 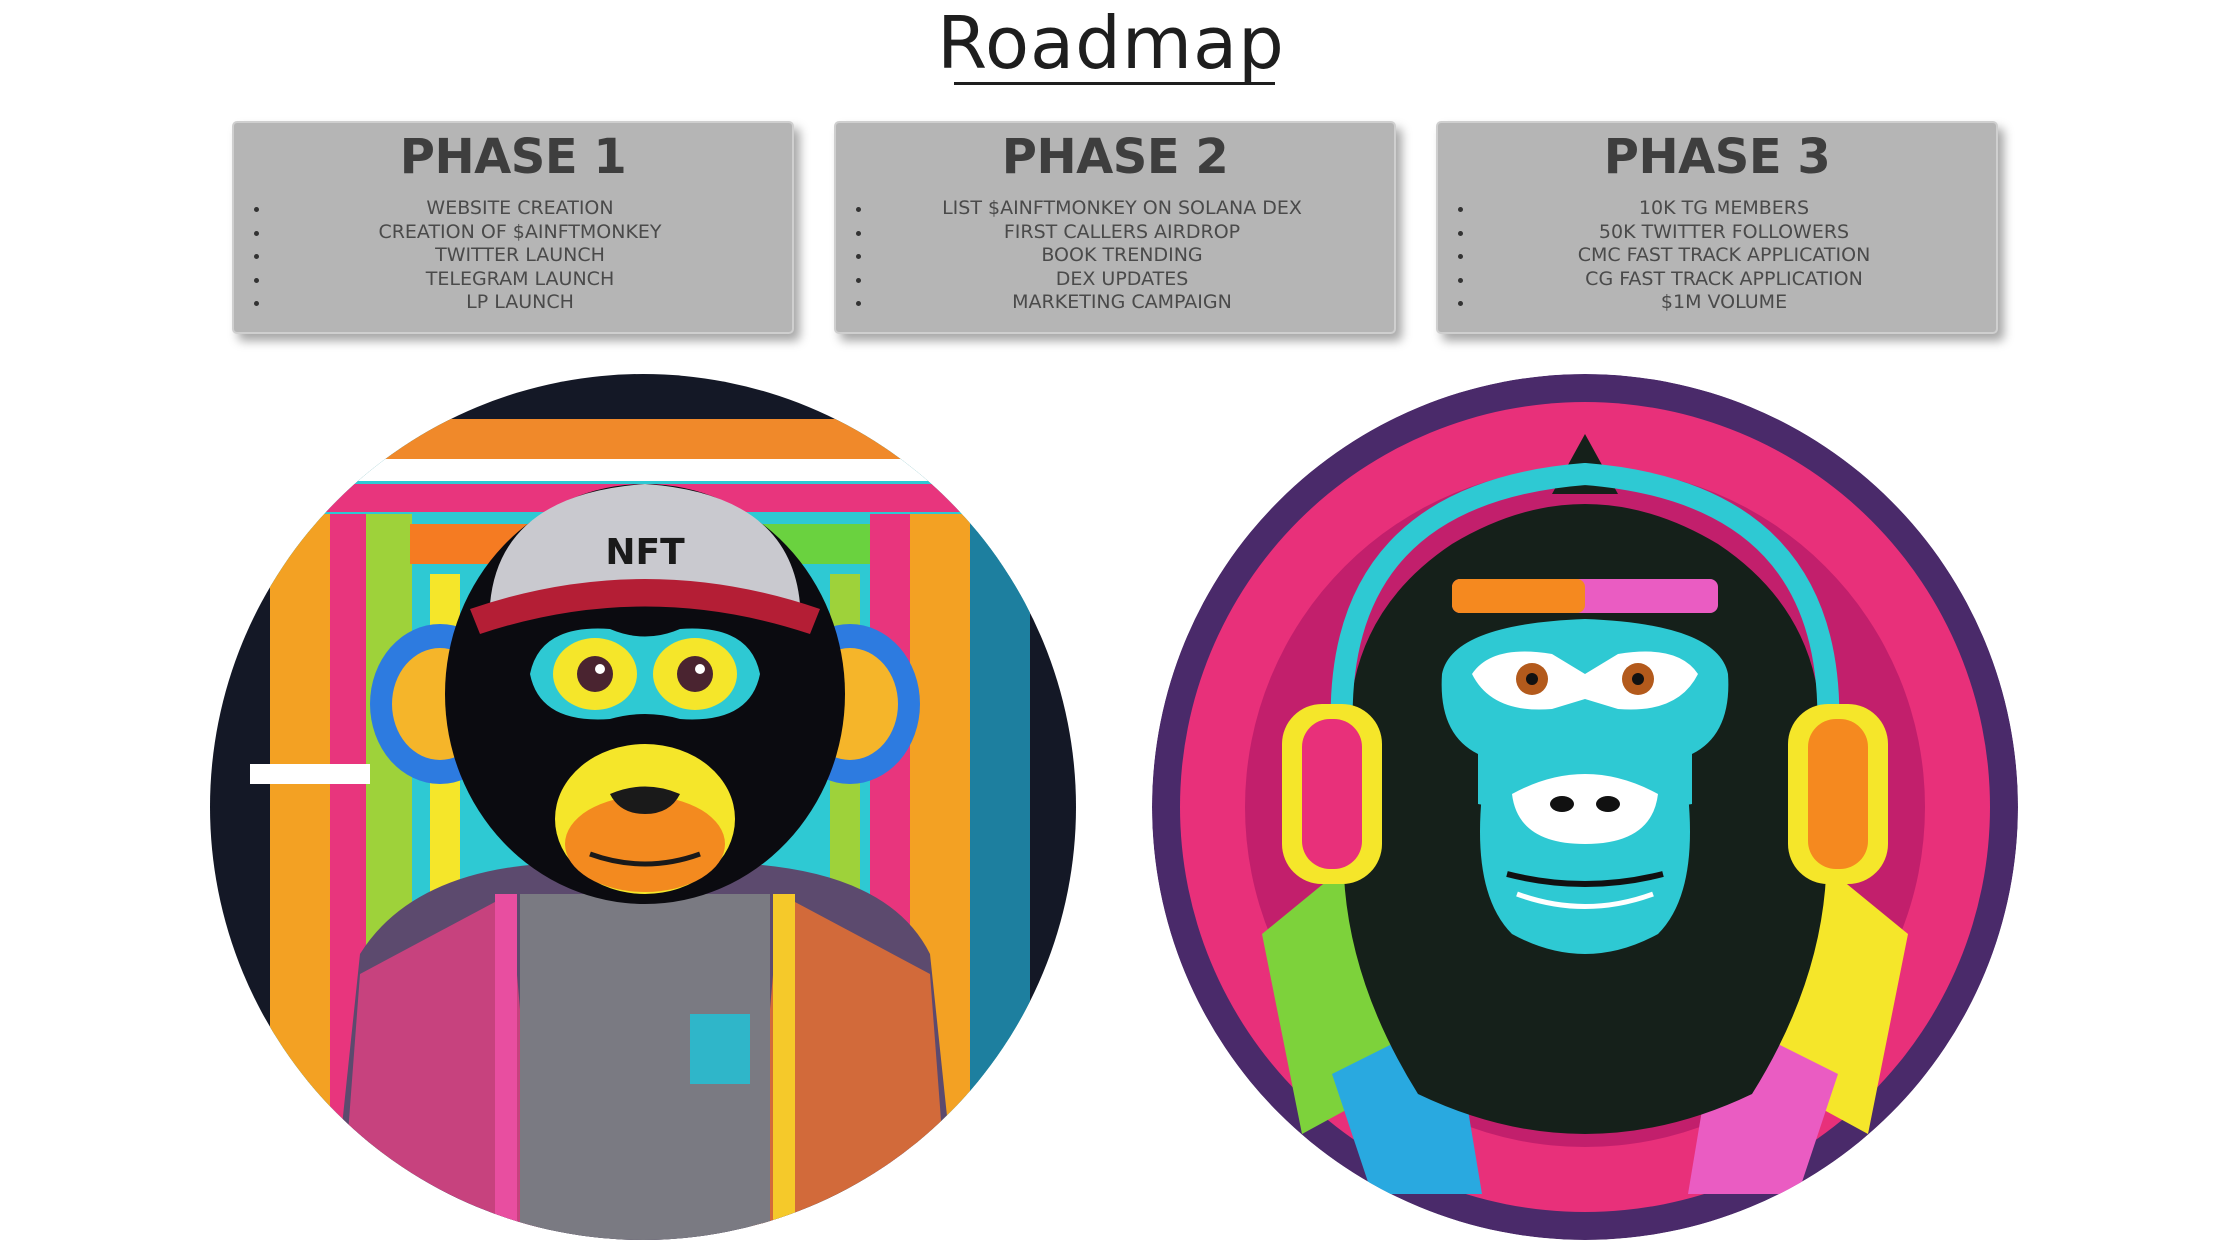 I want to click on list-item-text: 10K TG MEMBERS, so click(x=1724, y=208).